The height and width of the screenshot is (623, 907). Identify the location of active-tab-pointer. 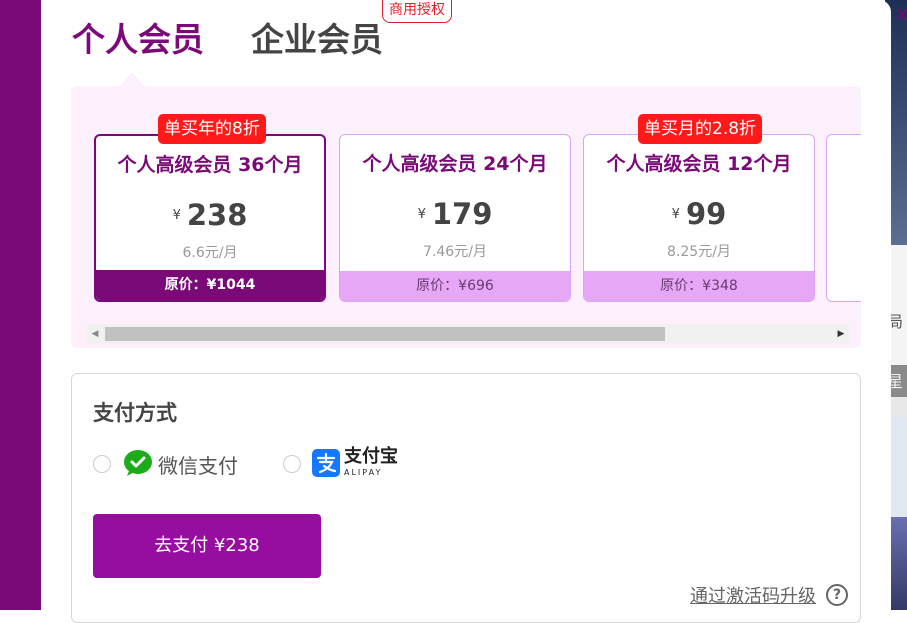
(132, 79).